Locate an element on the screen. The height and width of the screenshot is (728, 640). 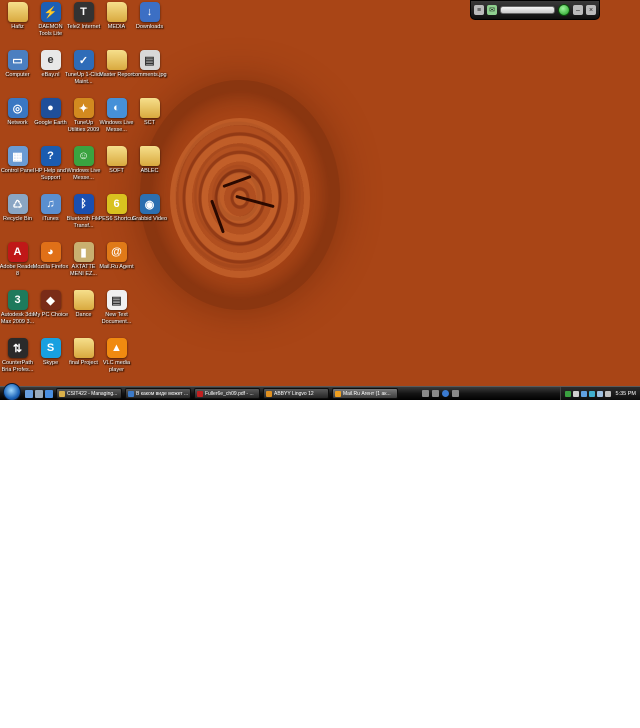
desktop-icon: SCT is located at coordinates (149, 121).